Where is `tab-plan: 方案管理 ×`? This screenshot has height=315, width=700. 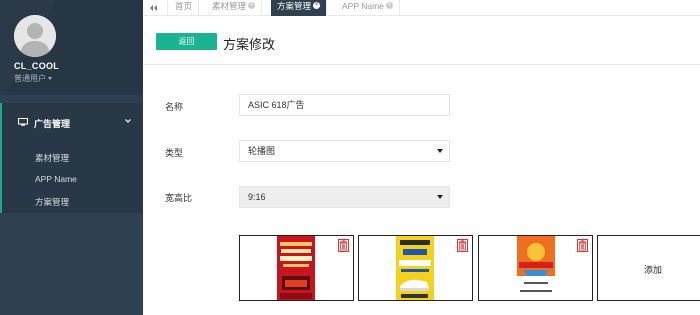
tab-plan: 方案管理 × is located at coordinates (299, 8).